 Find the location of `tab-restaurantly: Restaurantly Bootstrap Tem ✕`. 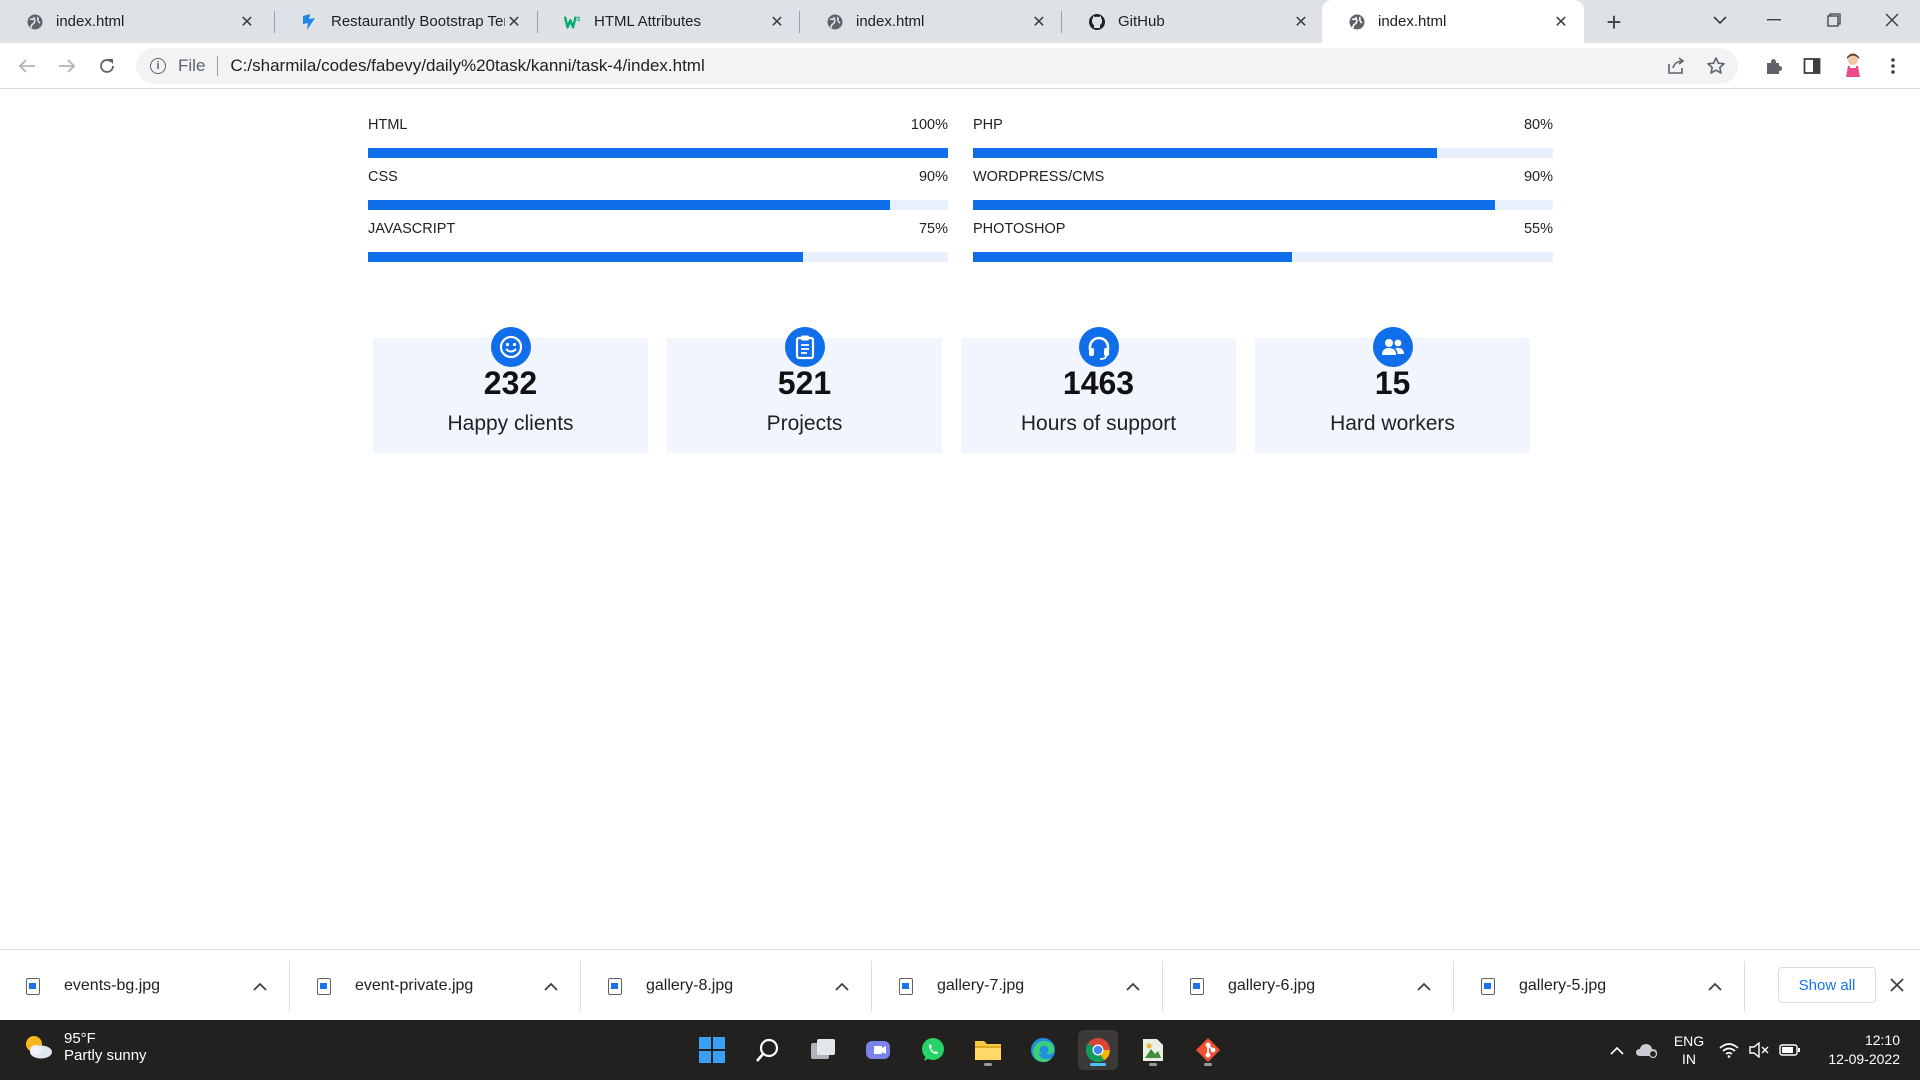

tab-restaurantly: Restaurantly Bootstrap Tem ✕ is located at coordinates (406, 21).